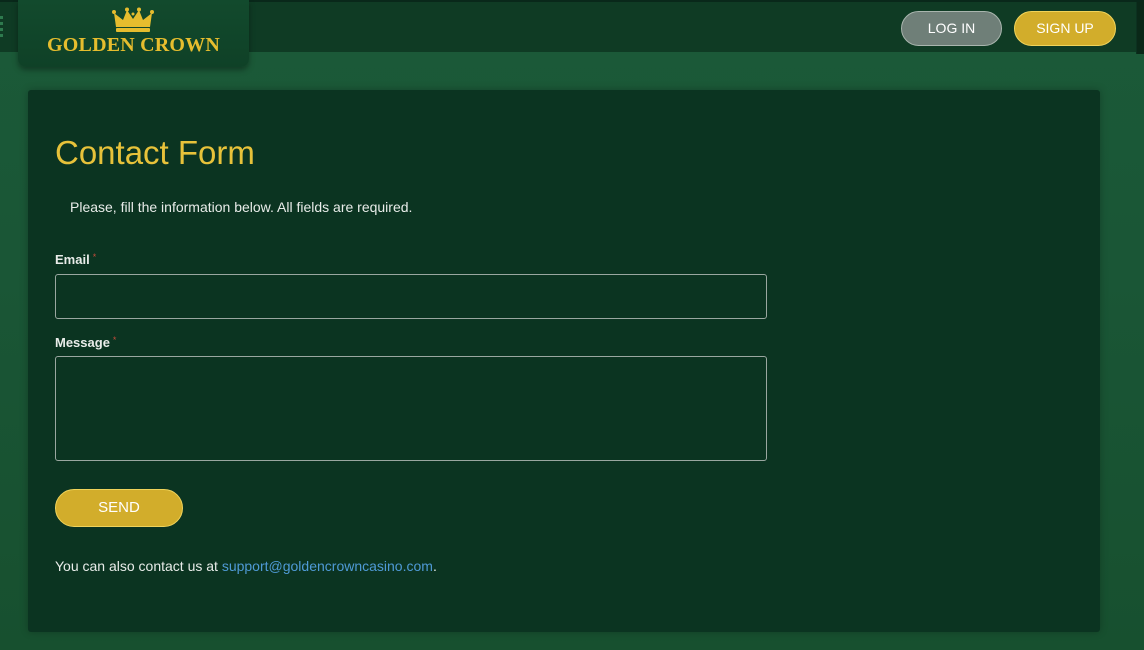 The image size is (1144, 650). What do you see at coordinates (951, 28) in the screenshot?
I see `login-button: LOG IN` at bounding box center [951, 28].